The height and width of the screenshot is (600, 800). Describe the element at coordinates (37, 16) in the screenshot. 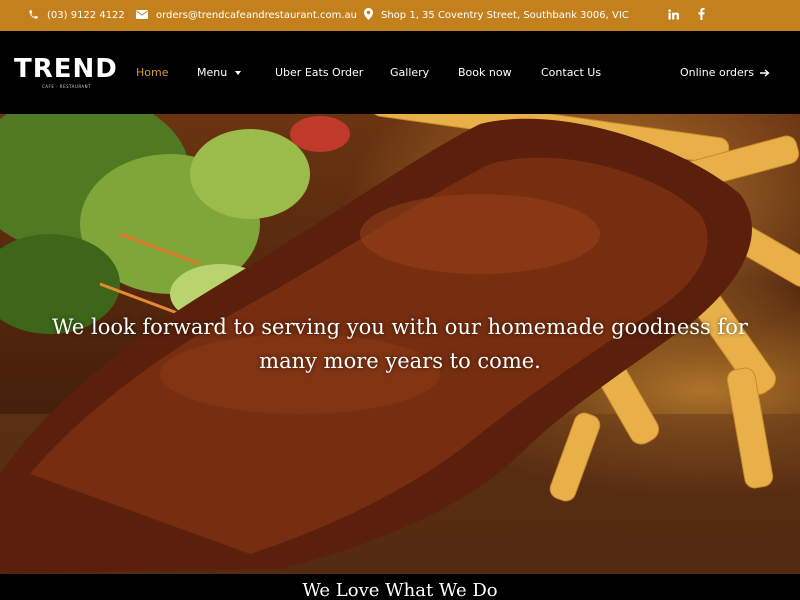

I see `phone-icon` at that location.